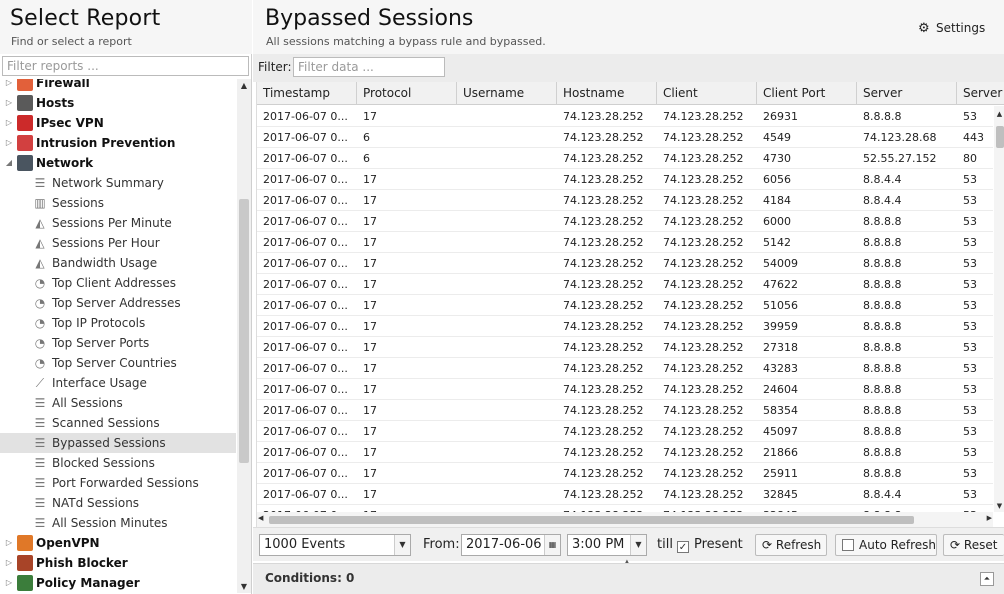 The image size is (1004, 594). Describe the element at coordinates (118, 263) in the screenshot. I see `tree-item-bandwidth-usage: ◭ Bandwidth Usage` at that location.